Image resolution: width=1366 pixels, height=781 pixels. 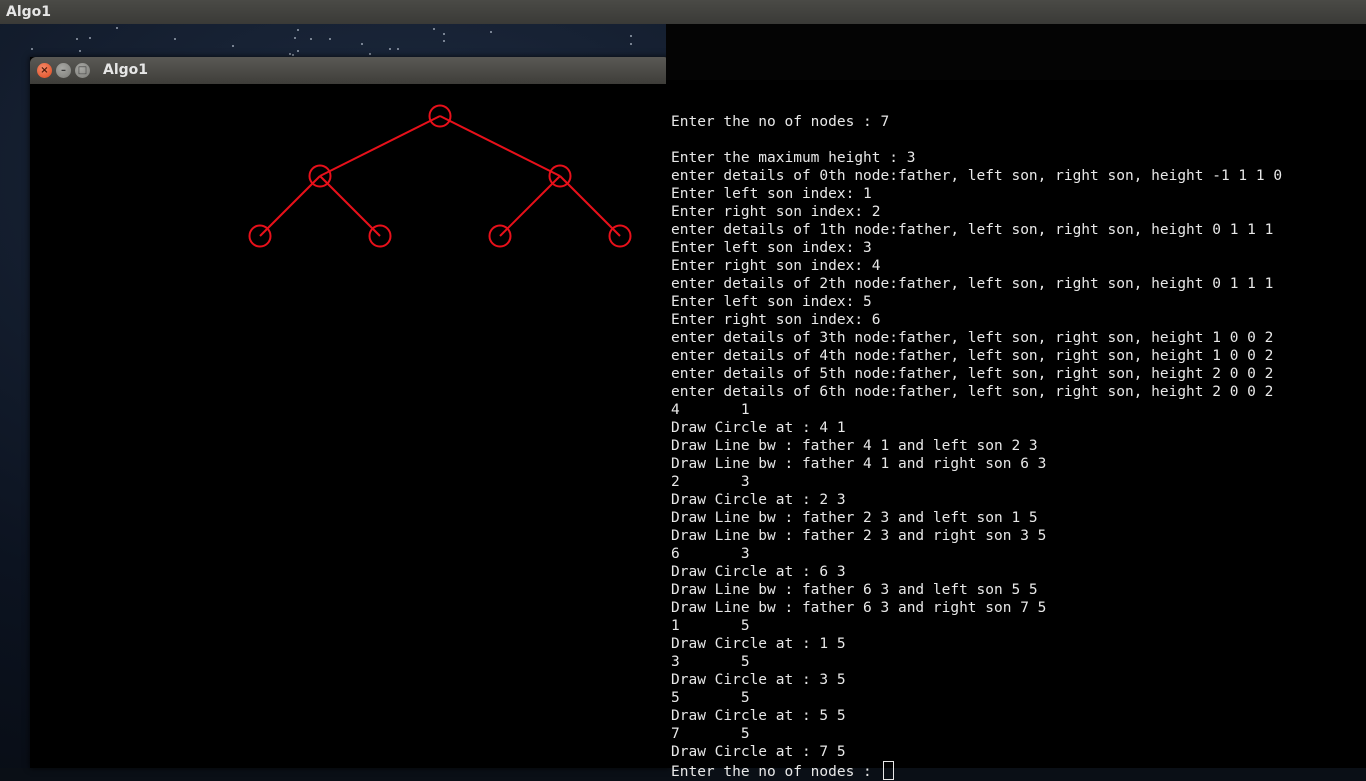 What do you see at coordinates (758, 752) in the screenshot?
I see `terminal-line: Draw Circle at : 7 5` at bounding box center [758, 752].